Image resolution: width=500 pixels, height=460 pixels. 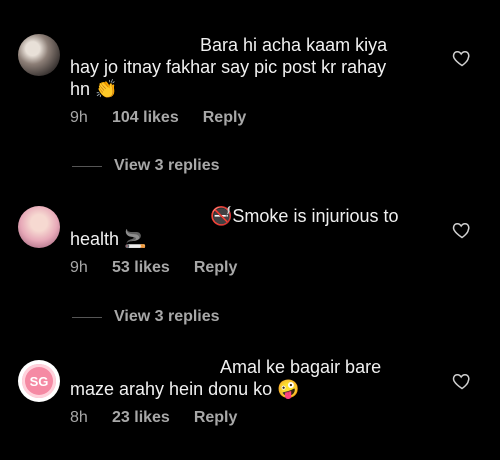 What do you see at coordinates (221, 216) in the screenshot?
I see `no-smoking-icon: 🚭` at bounding box center [221, 216].